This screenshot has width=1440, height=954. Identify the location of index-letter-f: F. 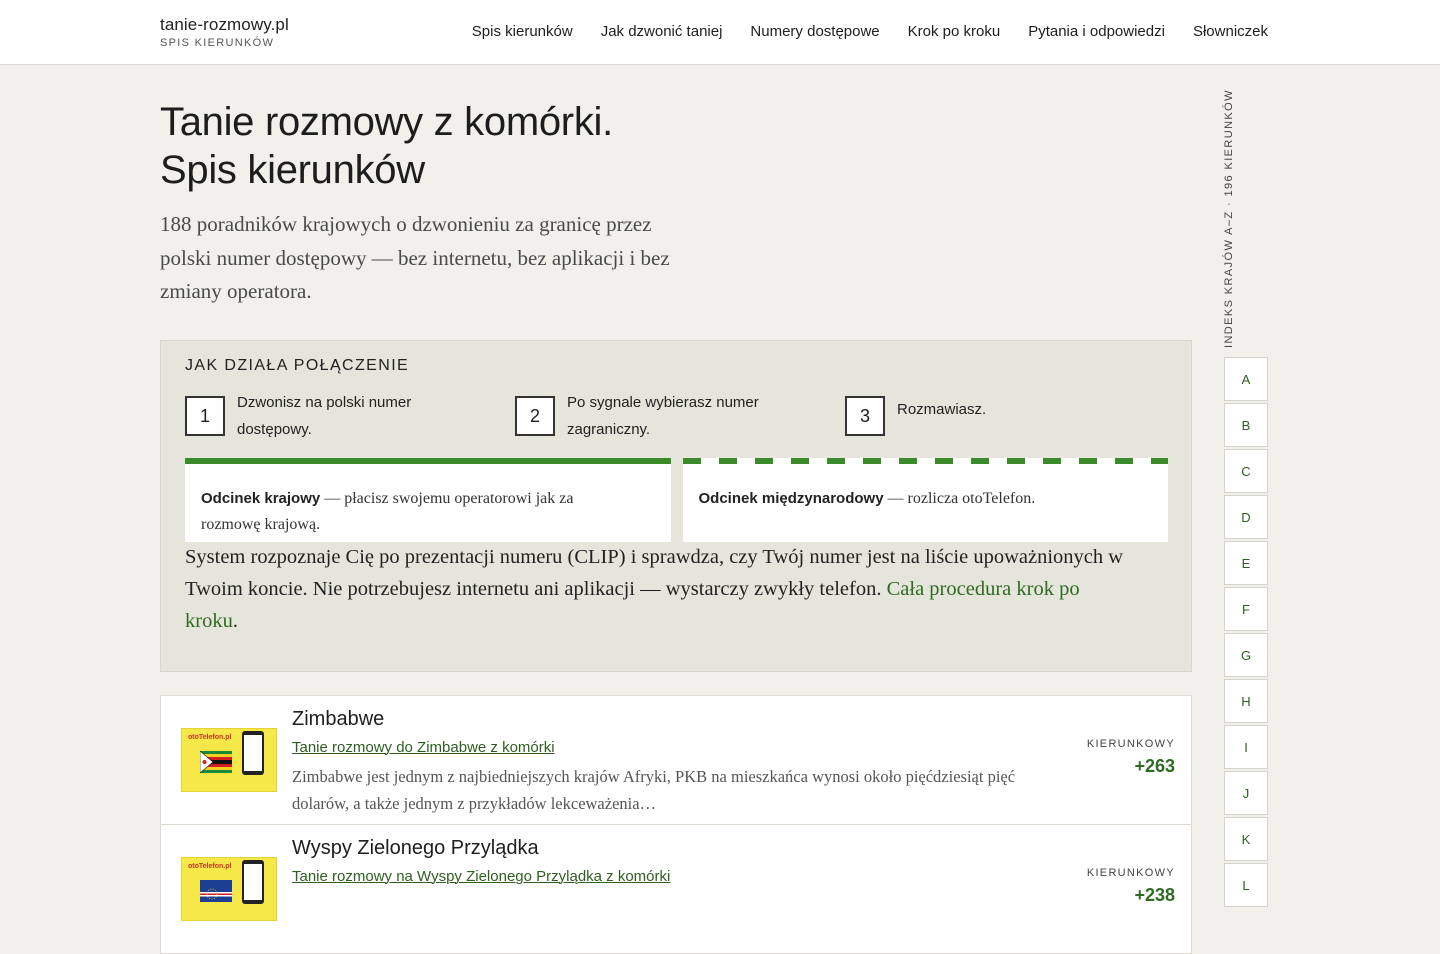
(1246, 609).